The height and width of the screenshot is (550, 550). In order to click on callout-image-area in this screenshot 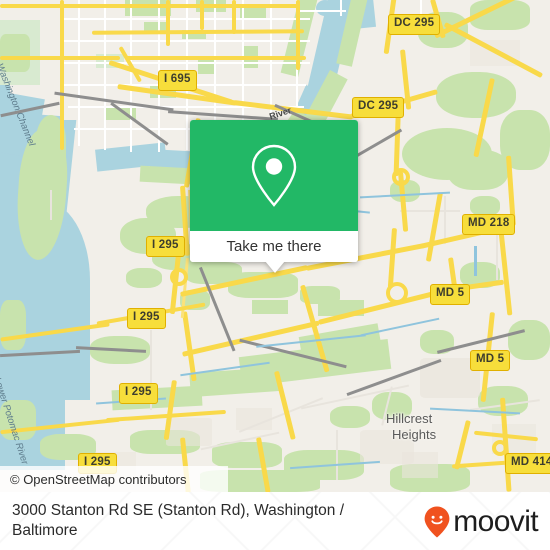, I will do `click(274, 175)`.